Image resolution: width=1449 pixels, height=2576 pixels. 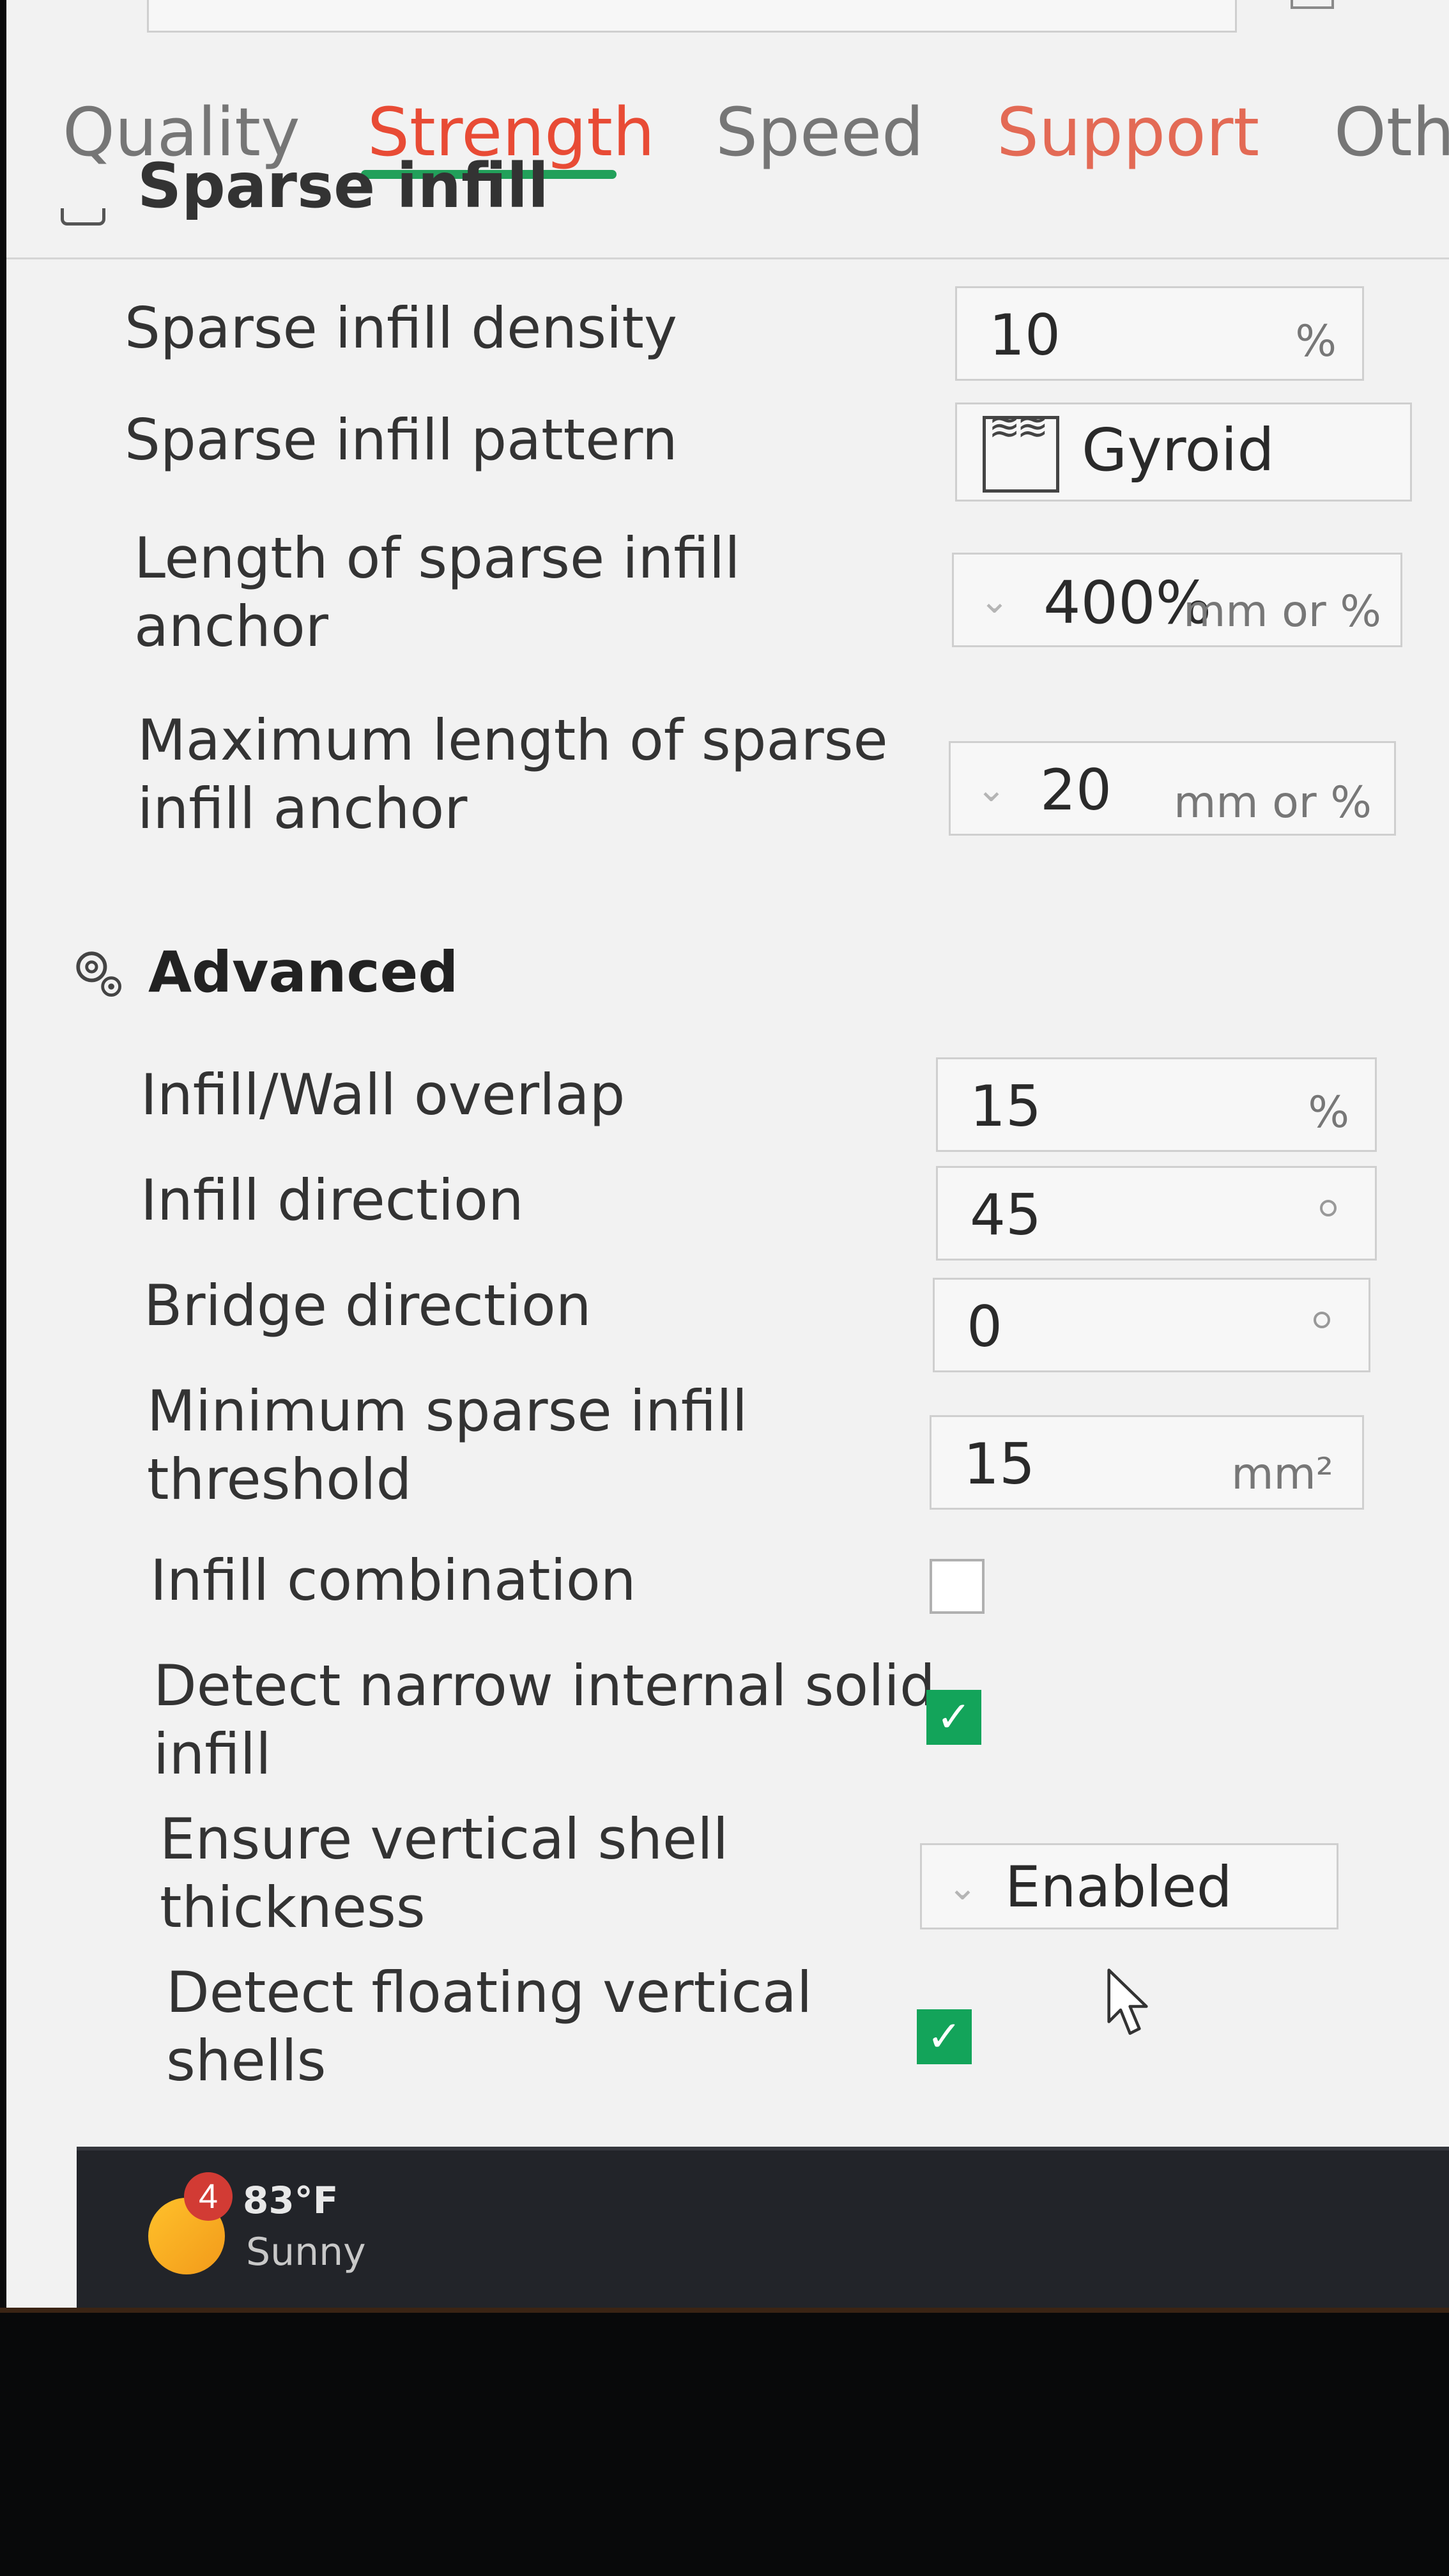 What do you see at coordinates (820, 132) in the screenshot?
I see `tab-speed: Speed` at bounding box center [820, 132].